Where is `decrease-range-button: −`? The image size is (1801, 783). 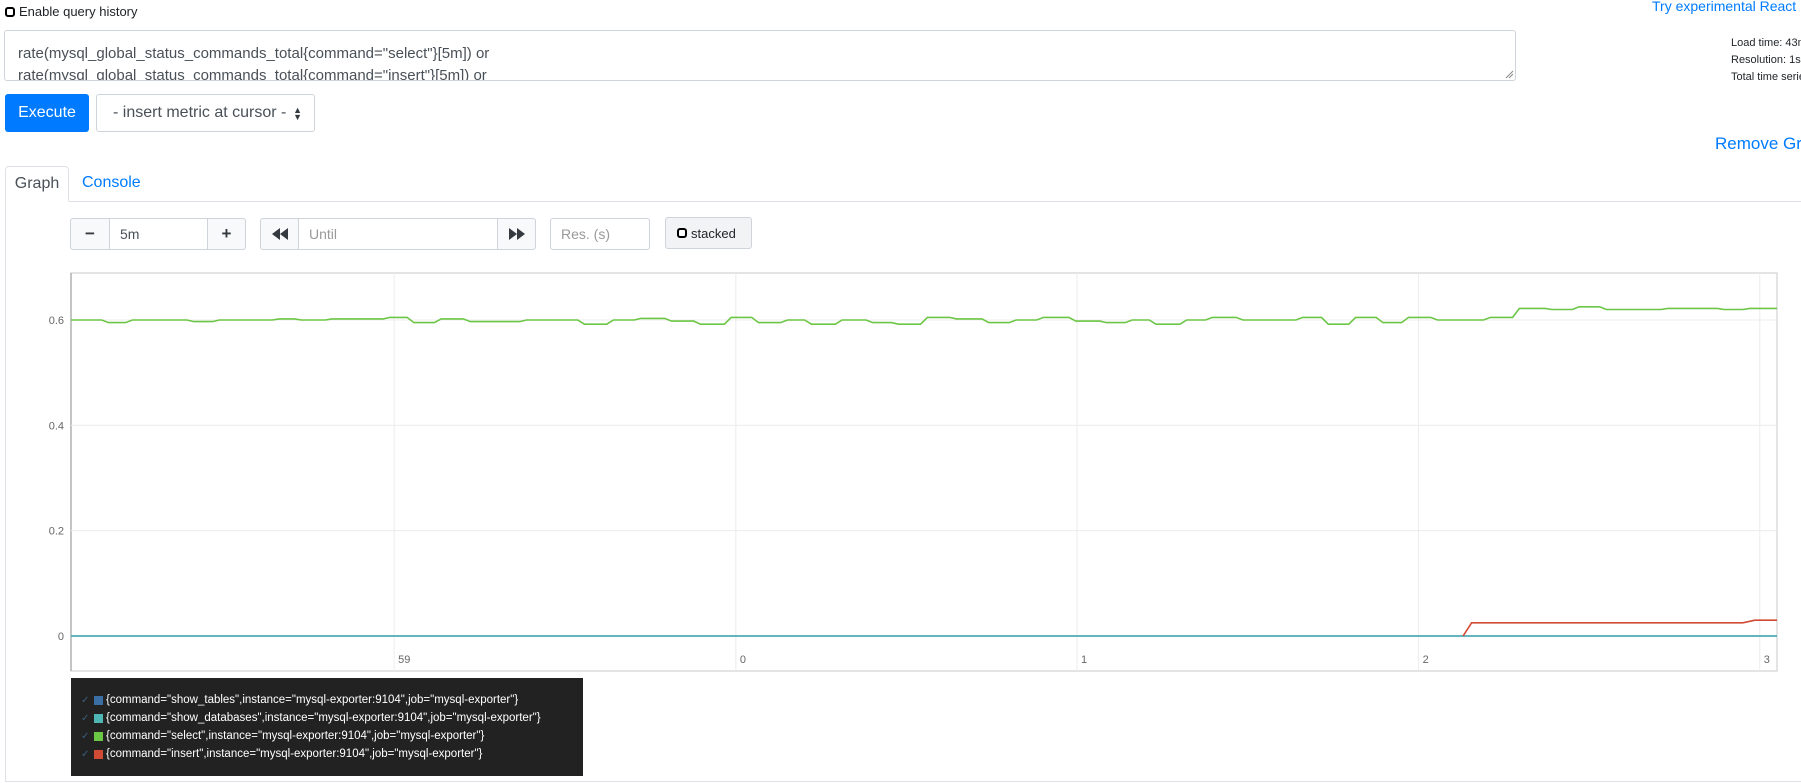 decrease-range-button: − is located at coordinates (90, 234).